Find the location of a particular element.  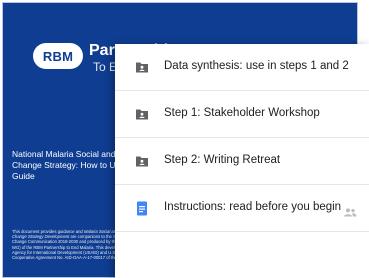

file-row-step-1: Step 1: Stakeholder Workshop is located at coordinates (242, 114).